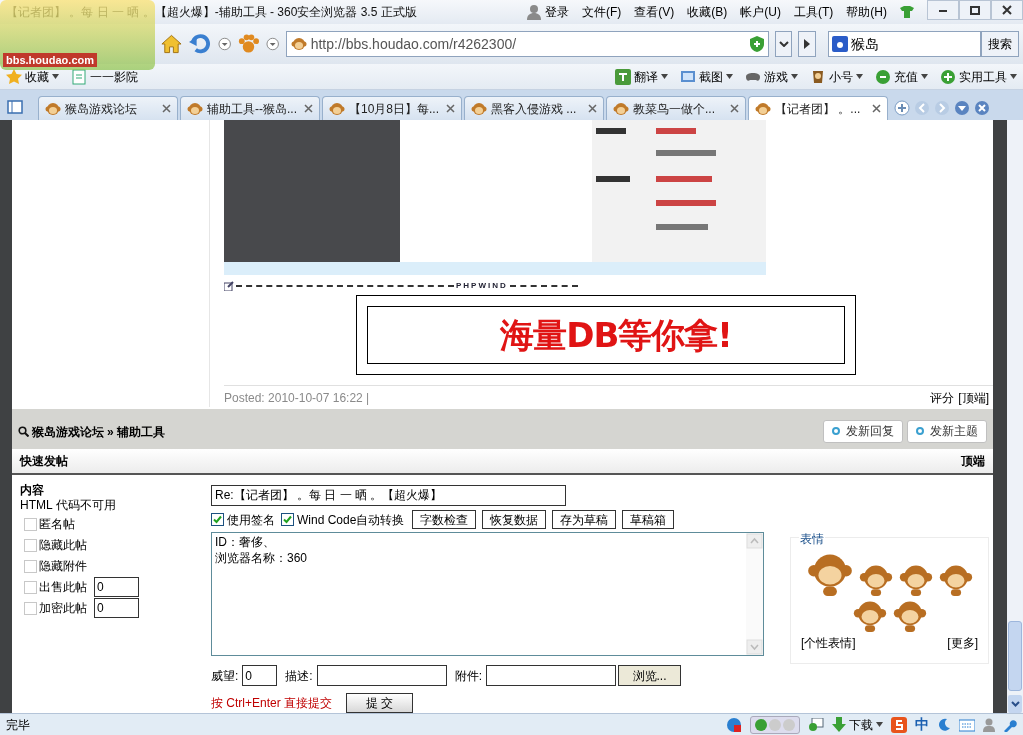  Describe the element at coordinates (646, 76) in the screenshot. I see `toolbar-link: 翻译` at that location.